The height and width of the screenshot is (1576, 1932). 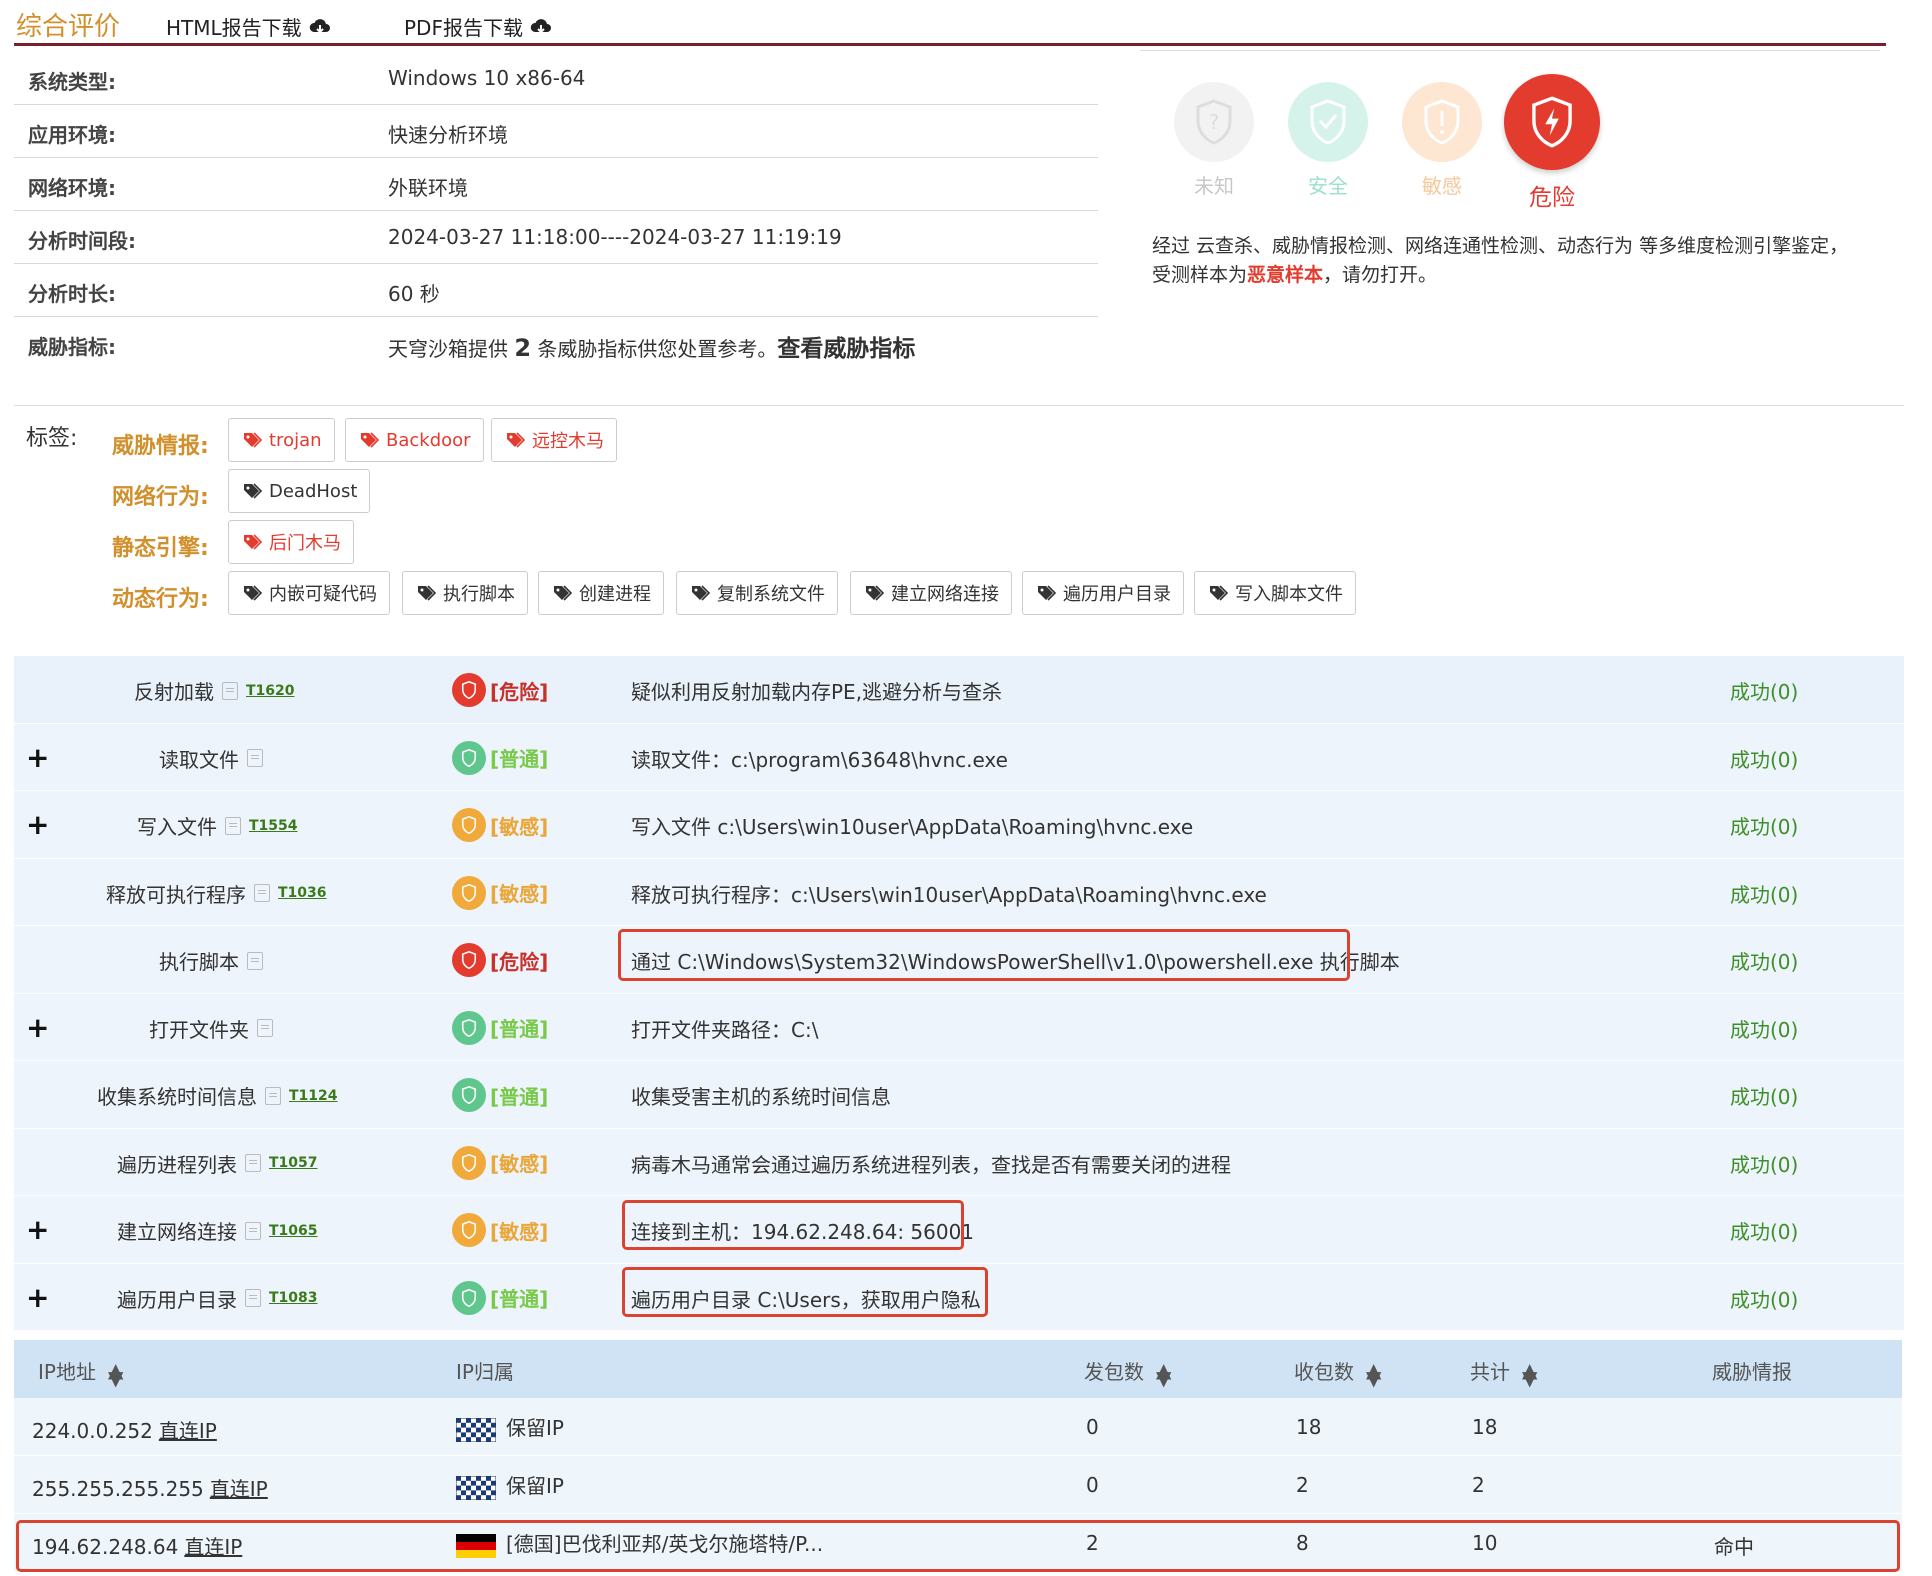 I want to click on ip-address: 224.0.0.252, so click(x=92, y=1431).